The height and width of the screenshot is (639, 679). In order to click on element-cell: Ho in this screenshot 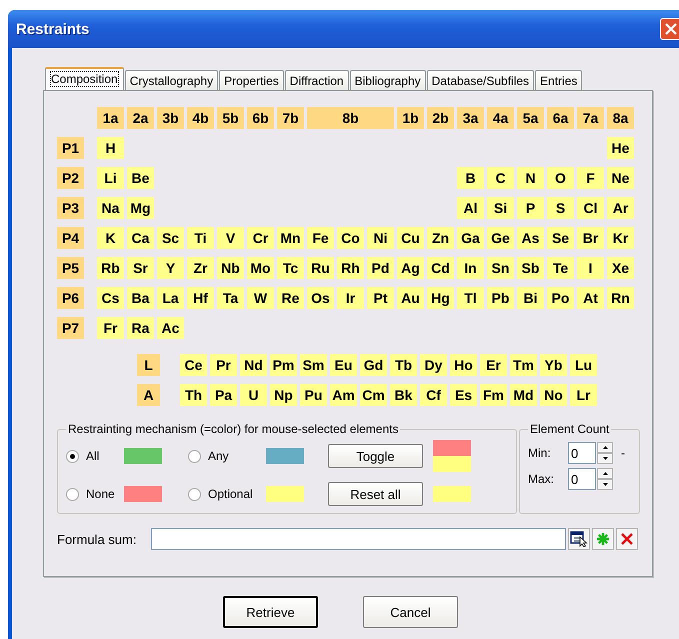, I will do `click(463, 365)`.